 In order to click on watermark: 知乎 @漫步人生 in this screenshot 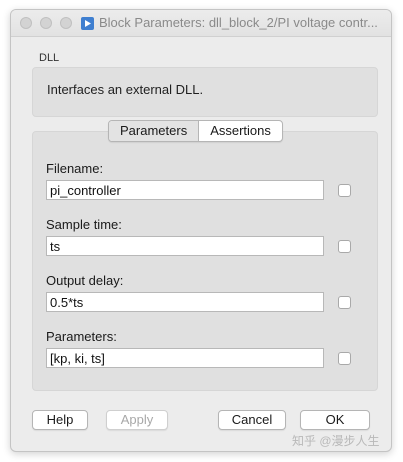, I will do `click(336, 441)`.